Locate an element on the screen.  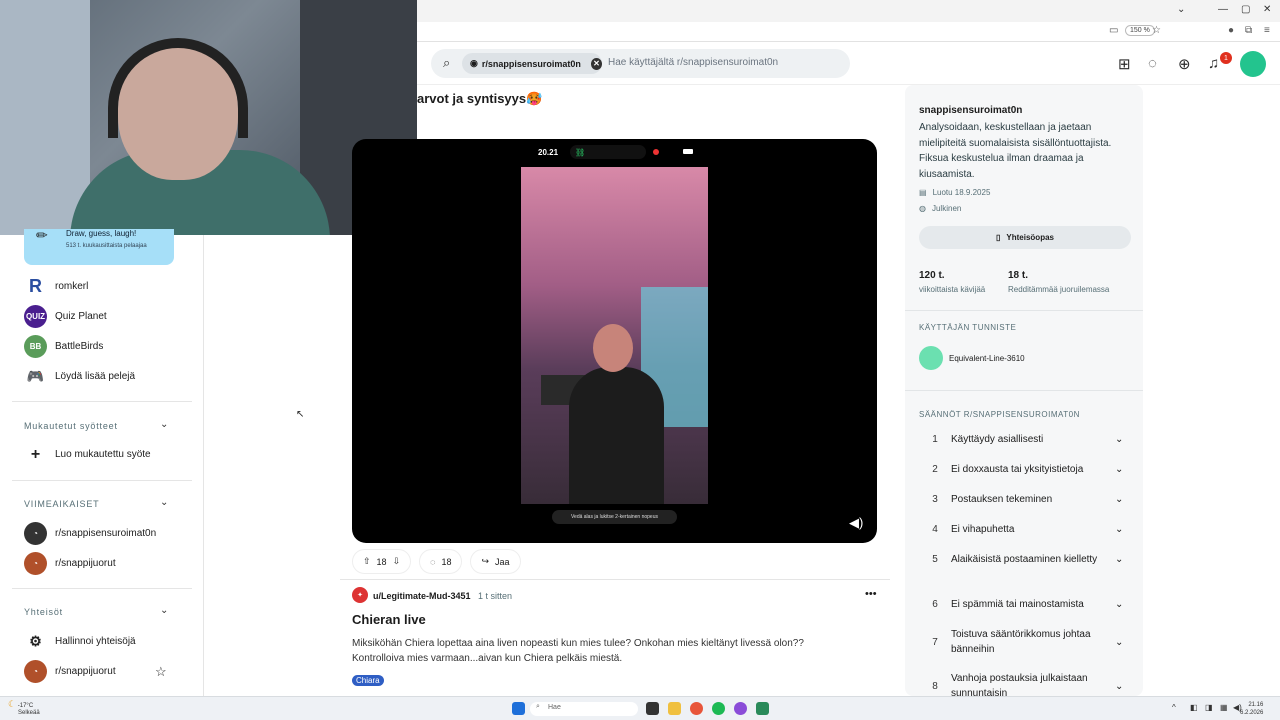
community-item: ◔ r/snappijuorut is located at coordinates (70, 671).